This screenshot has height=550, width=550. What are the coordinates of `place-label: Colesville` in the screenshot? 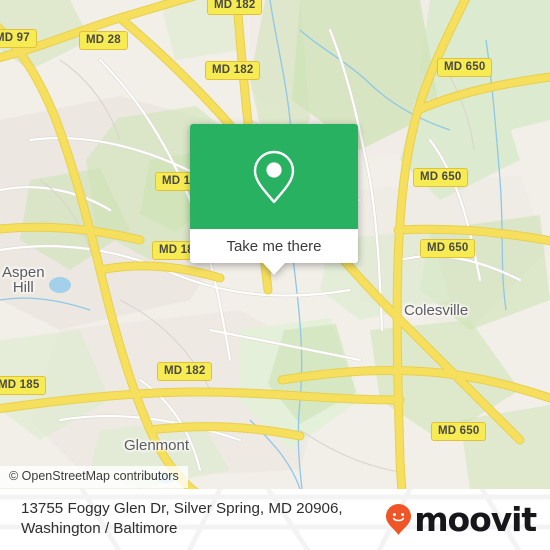 It's located at (436, 310).